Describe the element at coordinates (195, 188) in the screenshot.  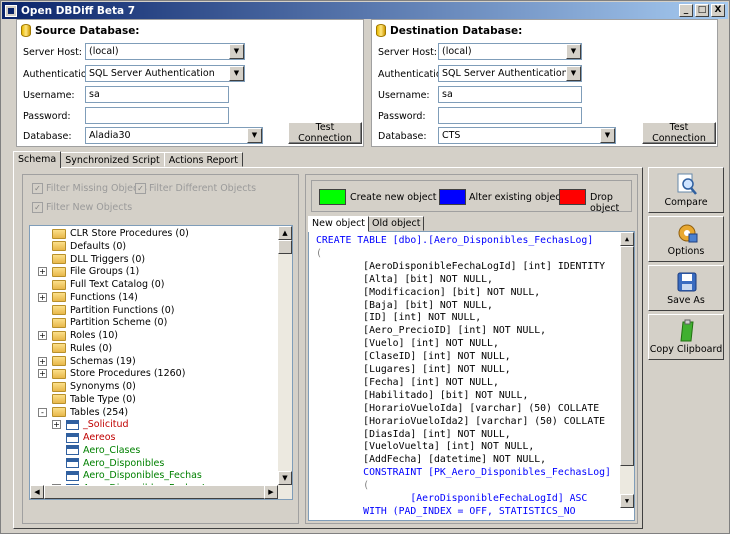
I see `filter-different-checkbox: ✓ Filter Different Objects` at that location.